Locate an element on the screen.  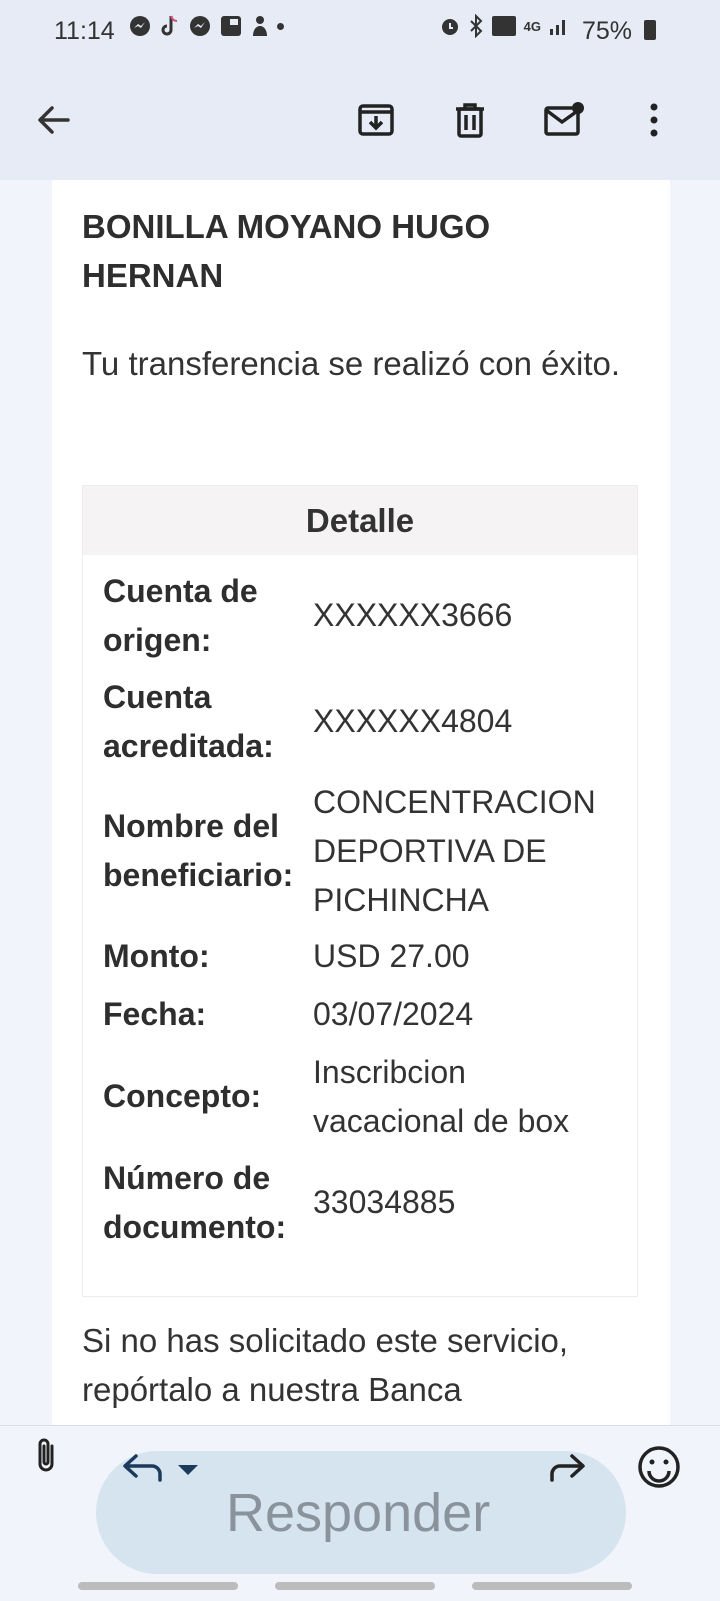
row-value: Inscribcion vacacional de box is located at coordinates (441, 1096).